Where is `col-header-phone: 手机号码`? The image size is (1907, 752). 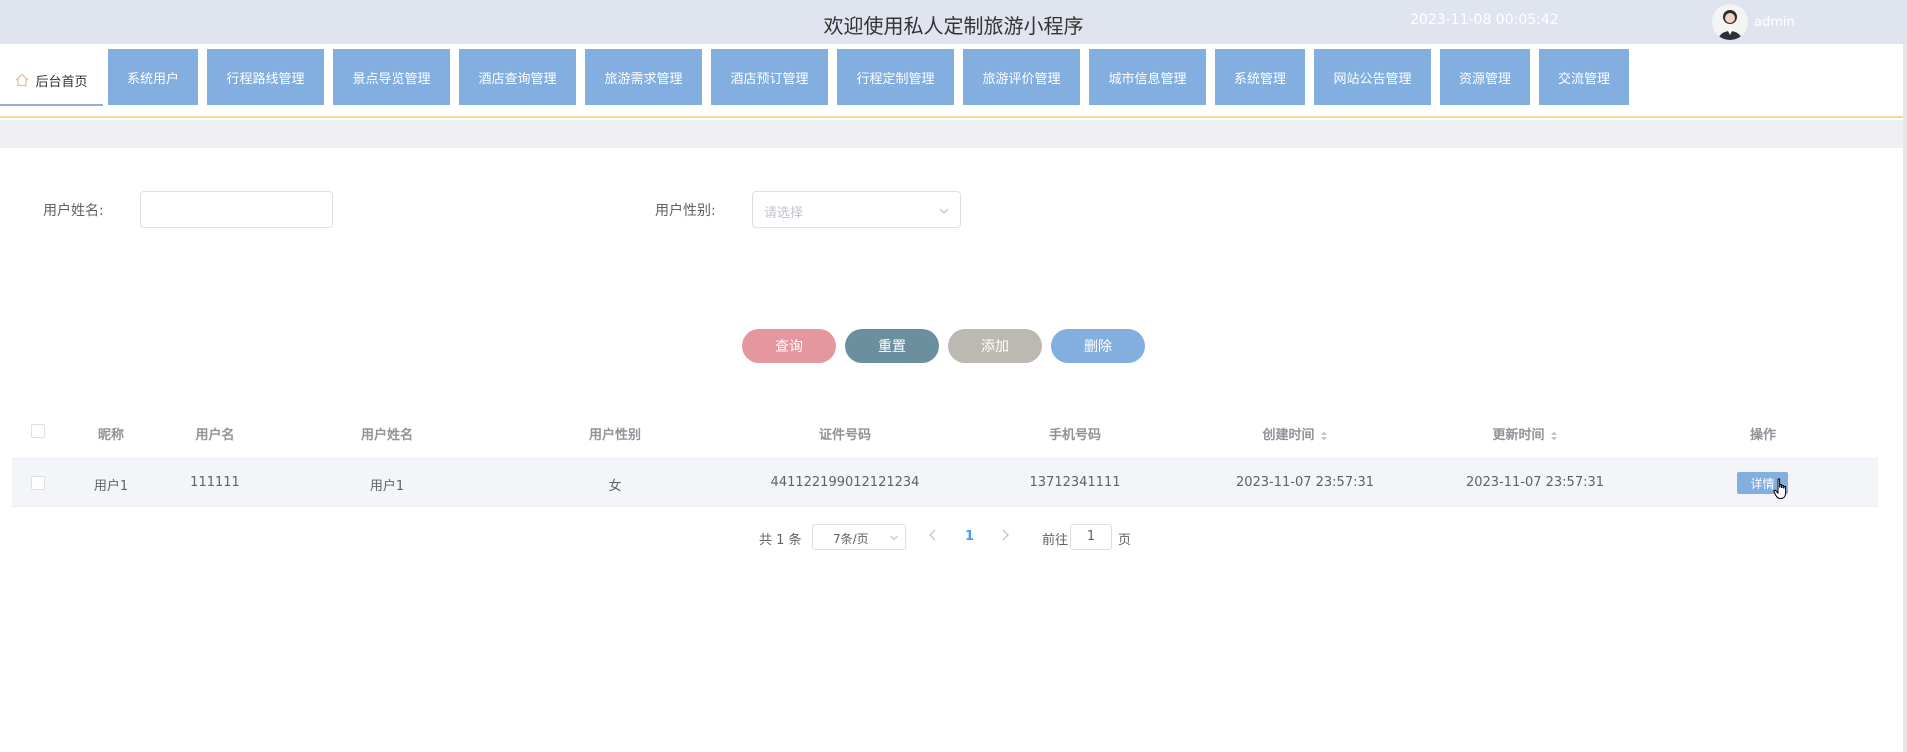 col-header-phone: 手机号码 is located at coordinates (1074, 435).